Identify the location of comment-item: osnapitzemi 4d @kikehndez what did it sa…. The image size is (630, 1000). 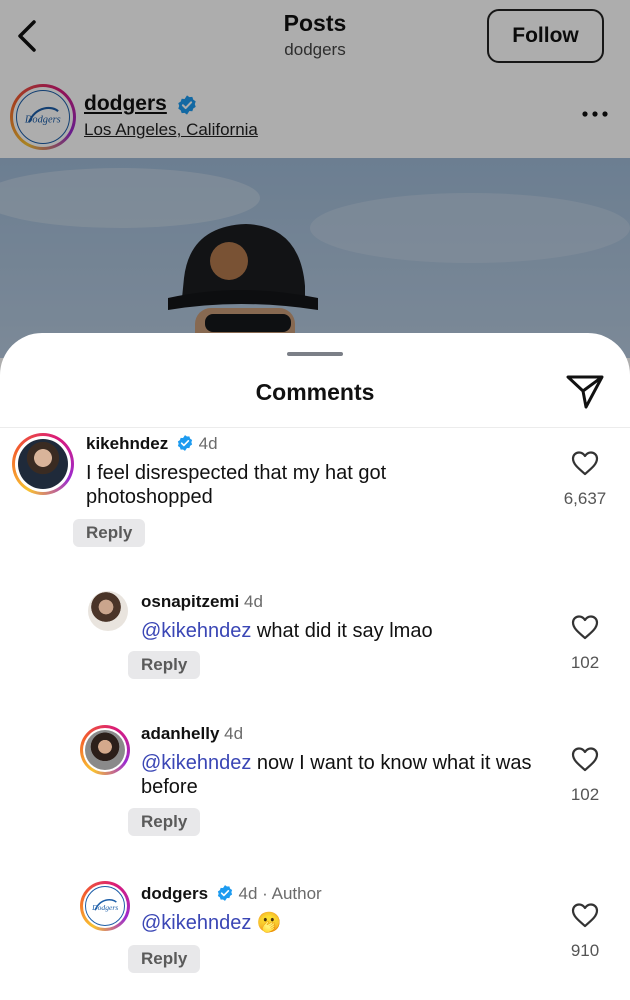
(315, 642).